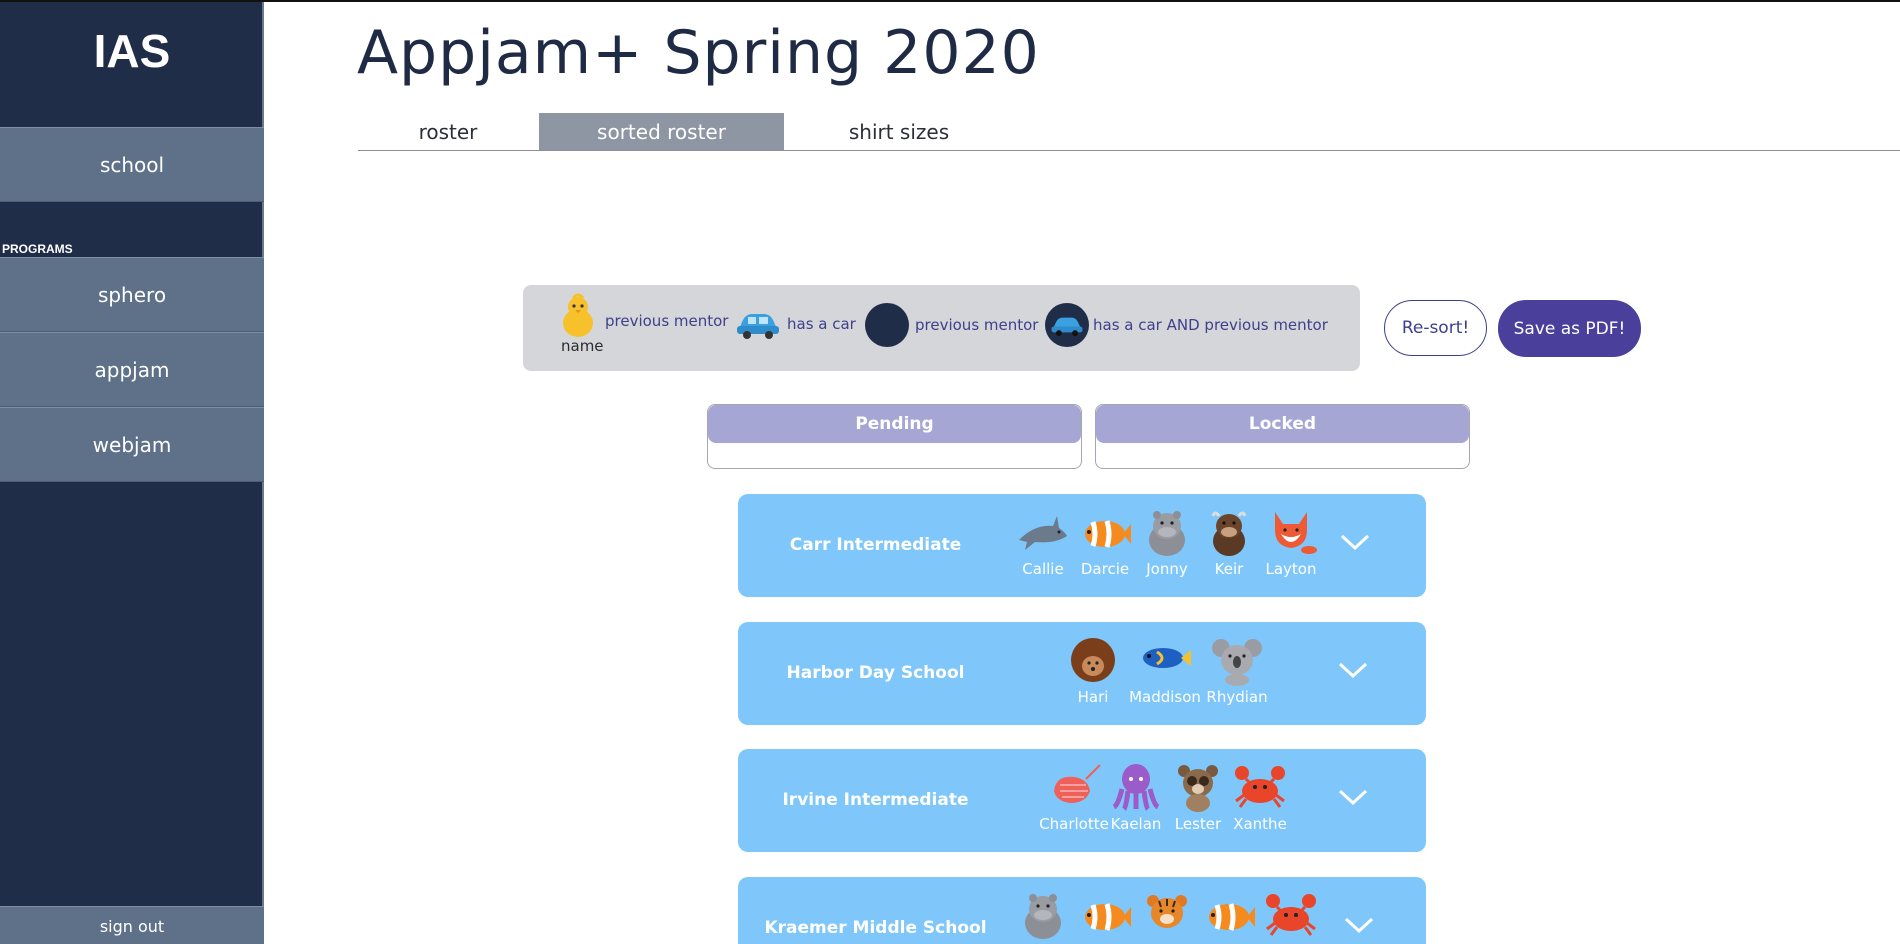 The image size is (1900, 944). Describe the element at coordinates (132, 294) in the screenshot. I see `sidebar-item-sphero: sphero` at that location.